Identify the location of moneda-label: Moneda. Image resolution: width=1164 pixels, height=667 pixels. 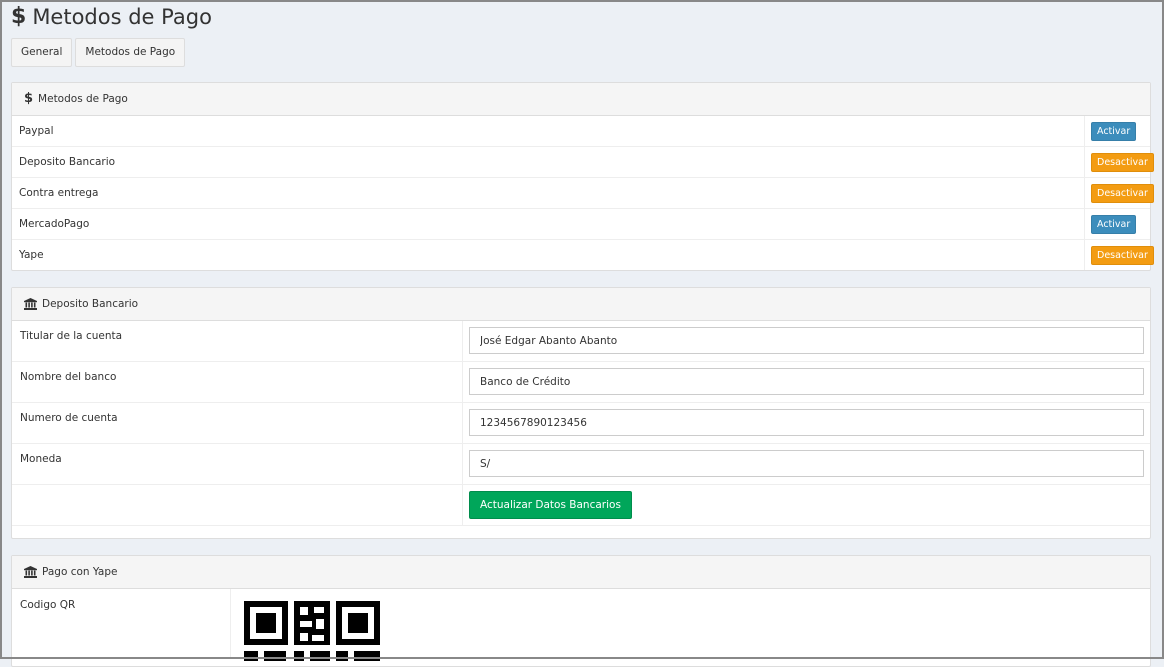
(41, 459).